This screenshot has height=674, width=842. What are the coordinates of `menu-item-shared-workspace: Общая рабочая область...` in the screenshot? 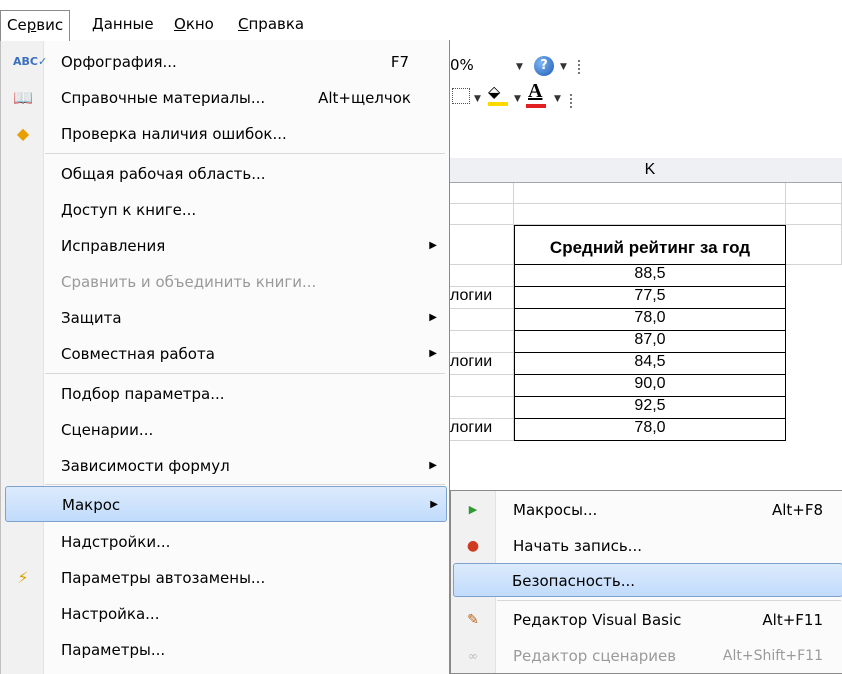 It's located at (225, 174).